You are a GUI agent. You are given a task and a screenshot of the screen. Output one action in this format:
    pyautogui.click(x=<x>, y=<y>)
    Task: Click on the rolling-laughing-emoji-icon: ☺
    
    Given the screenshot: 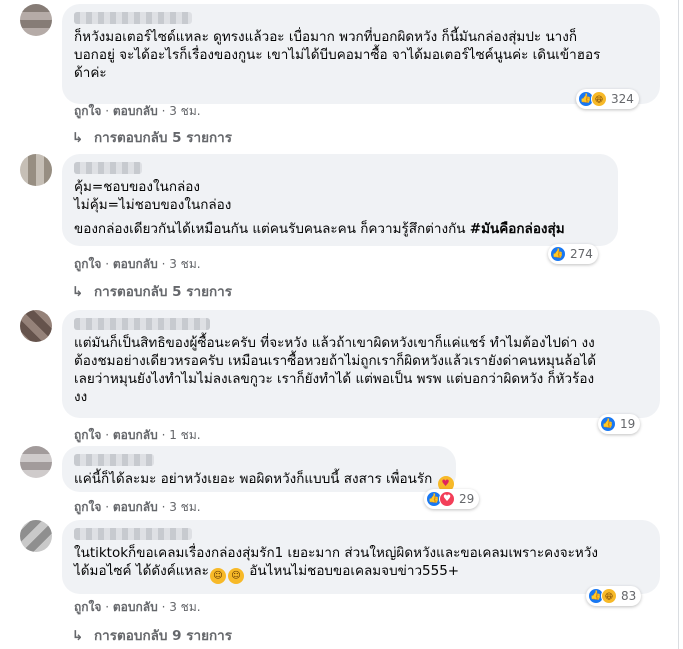 What is the action you would take?
    pyautogui.click(x=235, y=576)
    